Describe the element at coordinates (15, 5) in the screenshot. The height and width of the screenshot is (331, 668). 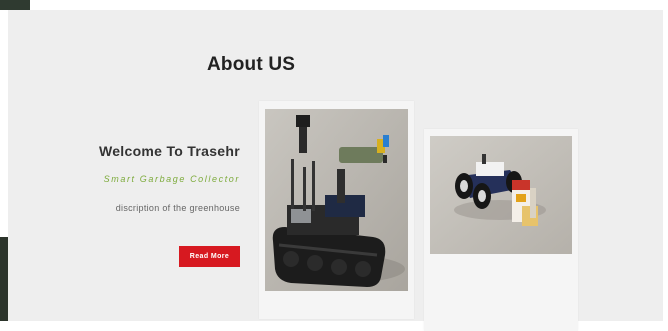
I see `background-photo-edge` at that location.